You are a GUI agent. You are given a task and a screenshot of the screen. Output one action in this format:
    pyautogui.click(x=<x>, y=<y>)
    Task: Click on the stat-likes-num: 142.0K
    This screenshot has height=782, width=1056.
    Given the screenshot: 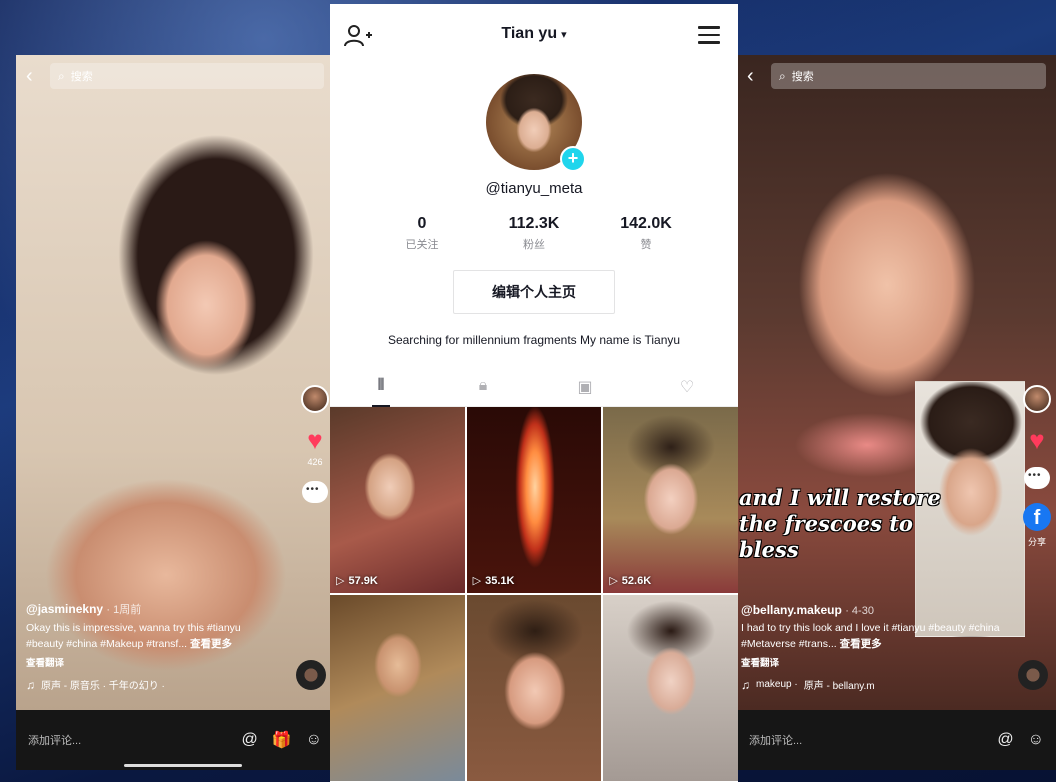 What is the action you would take?
    pyautogui.click(x=646, y=223)
    